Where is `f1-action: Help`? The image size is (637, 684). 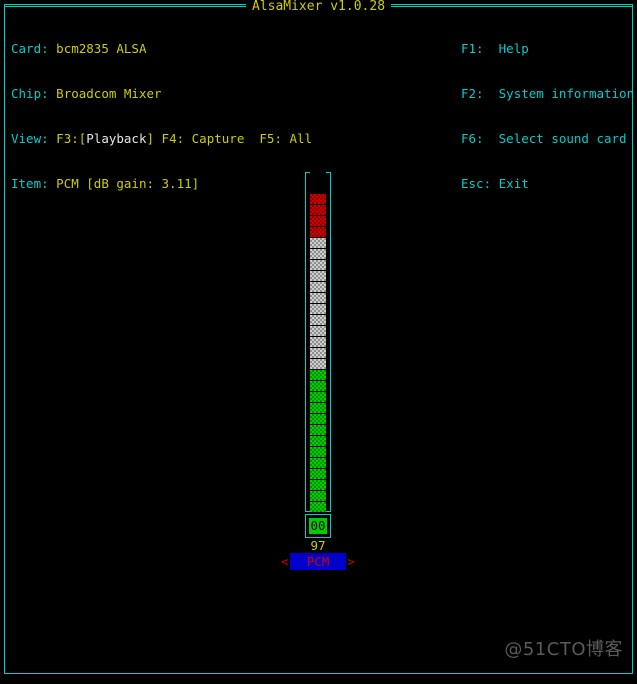
f1-action: Help is located at coordinates (513, 48).